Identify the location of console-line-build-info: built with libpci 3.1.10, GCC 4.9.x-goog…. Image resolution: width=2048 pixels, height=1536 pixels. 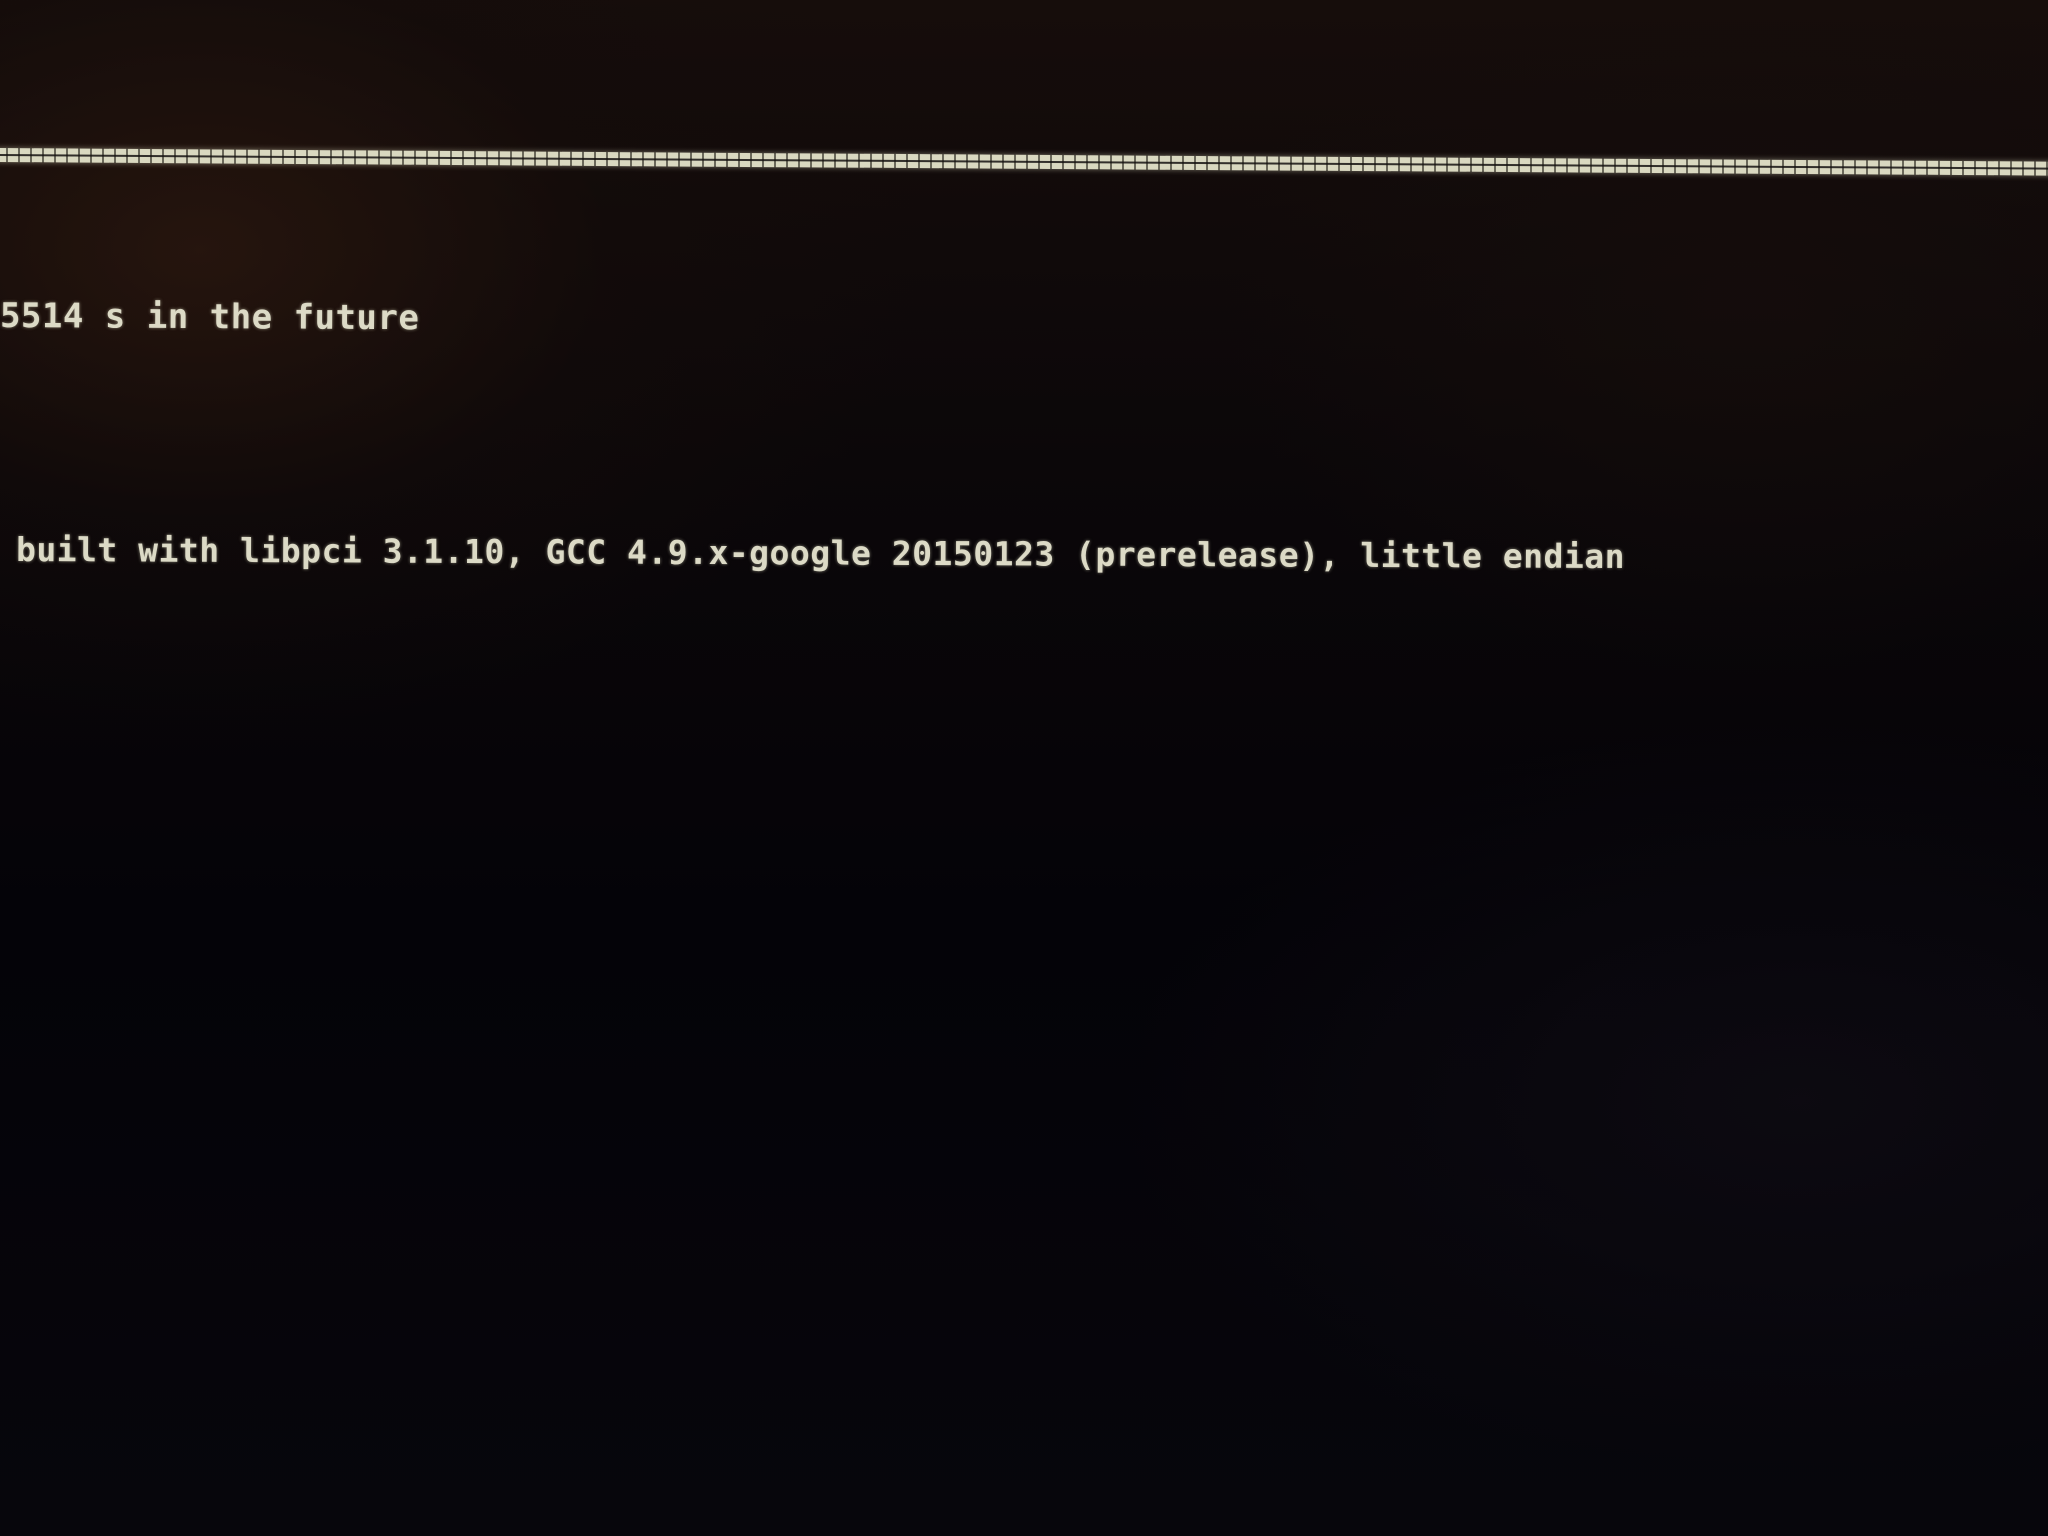
(820, 553).